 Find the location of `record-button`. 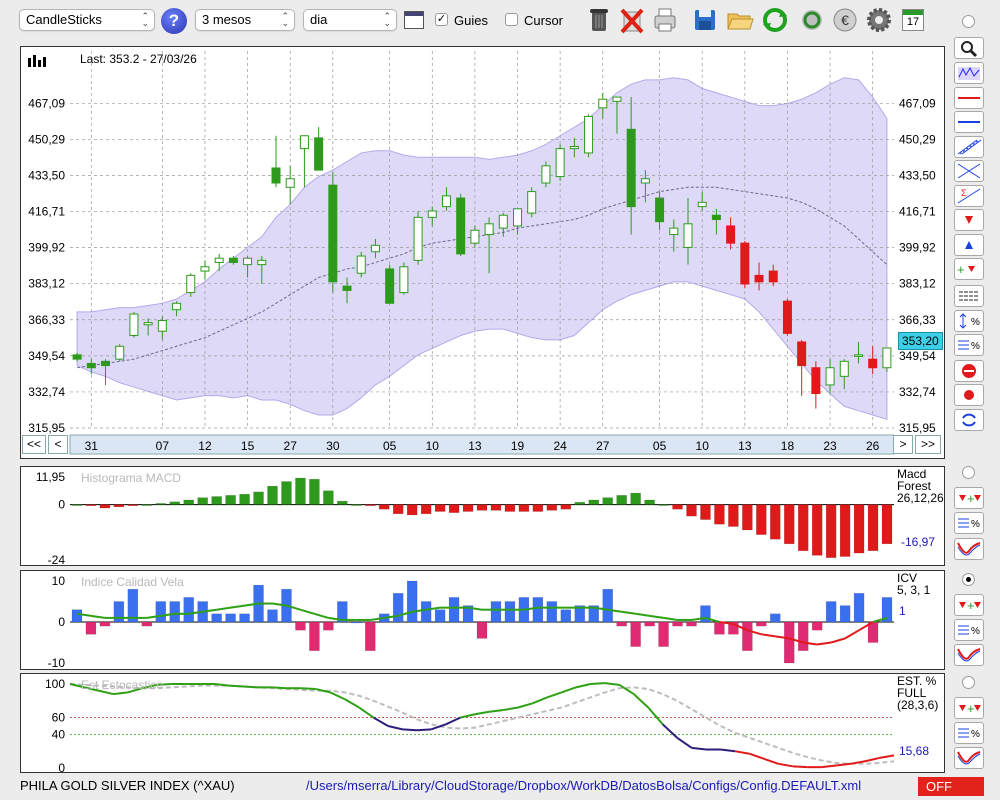

record-button is located at coordinates (969, 395).